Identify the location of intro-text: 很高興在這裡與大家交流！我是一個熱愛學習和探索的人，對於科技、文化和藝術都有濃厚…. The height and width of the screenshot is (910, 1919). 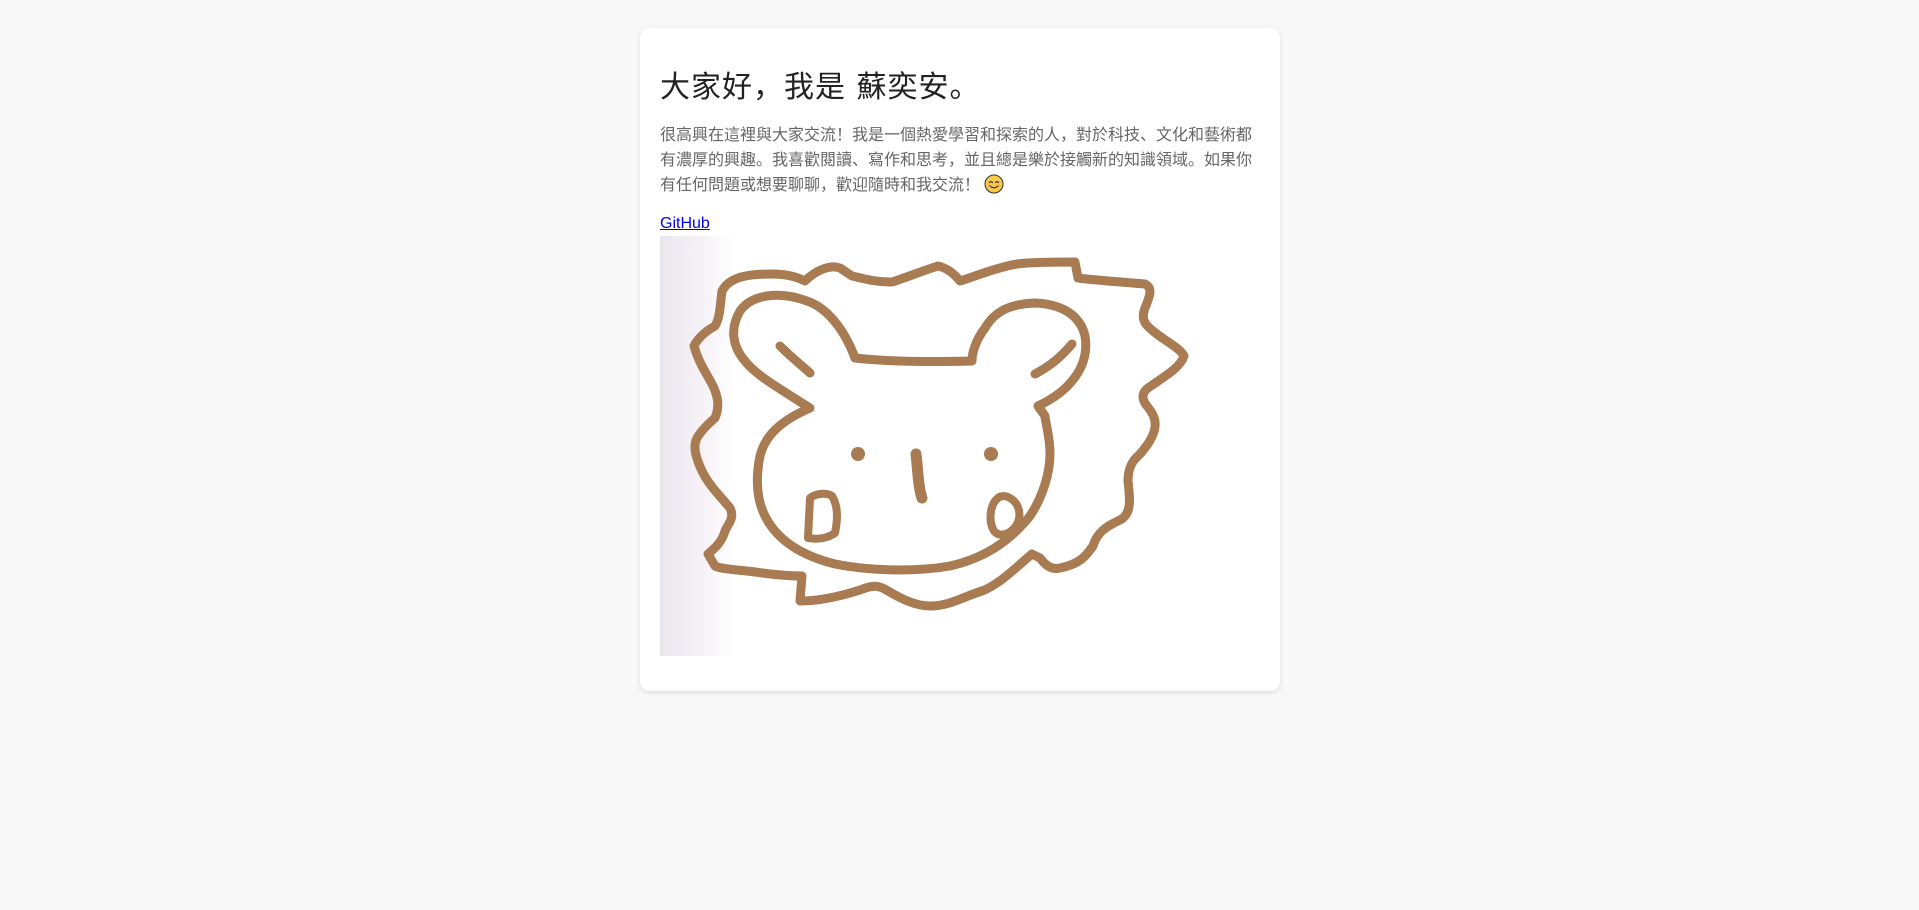
(956, 159).